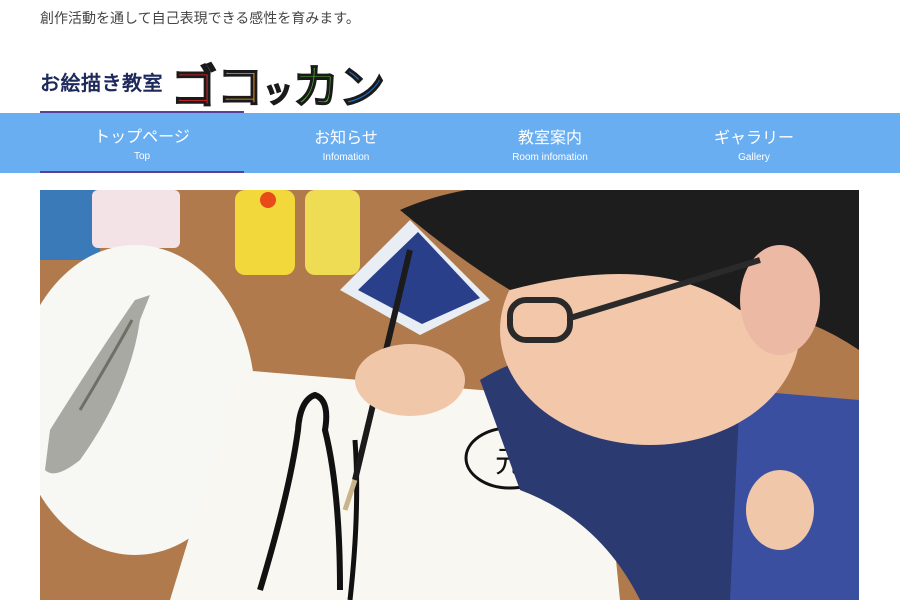  Describe the element at coordinates (346, 137) in the screenshot. I see `nav-item-label: お知らせ` at that location.